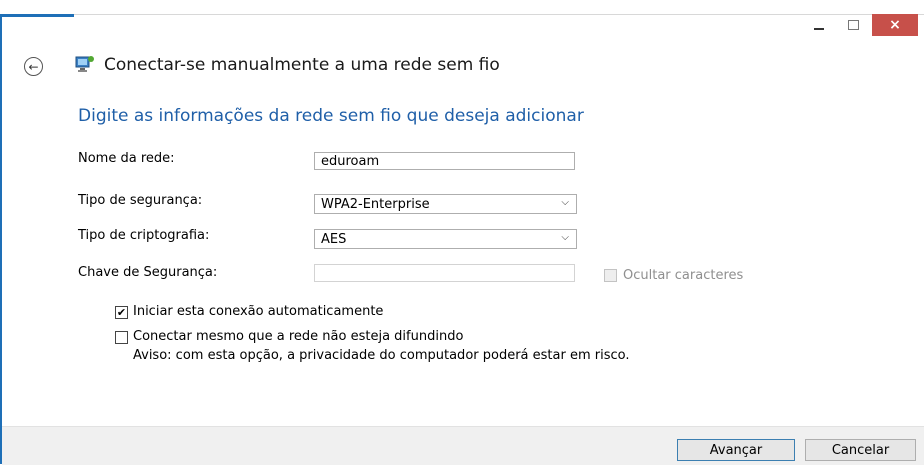  I want to click on security-type-select: WPA2-Enterprise ⌵, so click(445, 204).